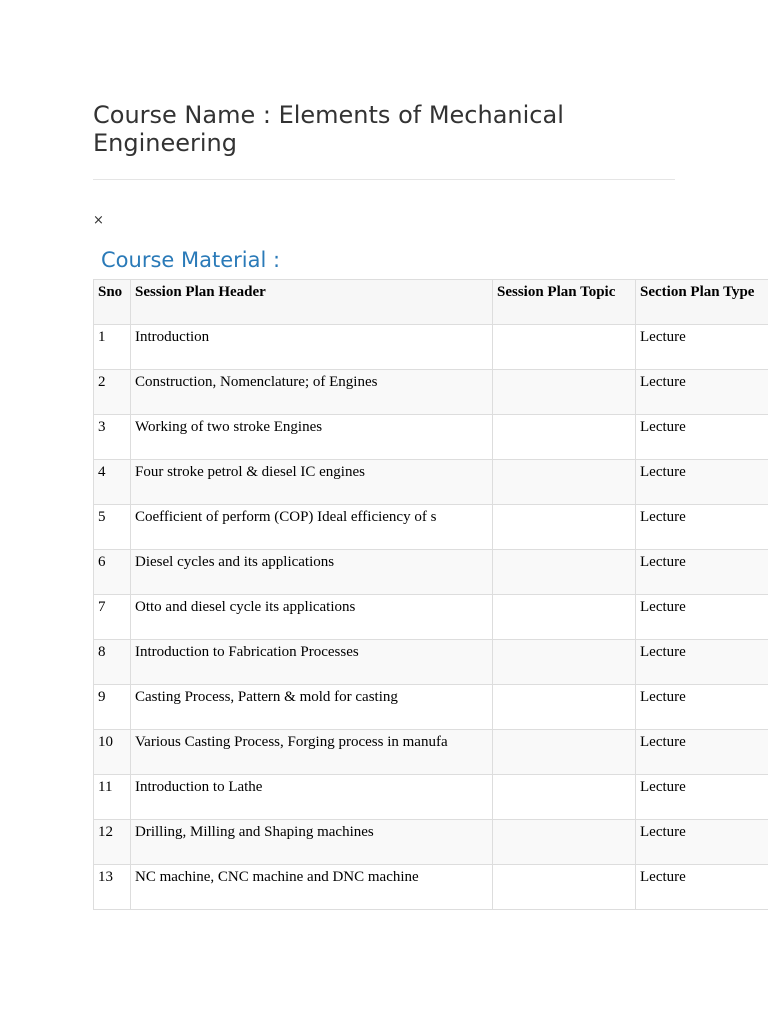  What do you see at coordinates (112, 707) in the screenshot?
I see `row-sno-cell: 9` at bounding box center [112, 707].